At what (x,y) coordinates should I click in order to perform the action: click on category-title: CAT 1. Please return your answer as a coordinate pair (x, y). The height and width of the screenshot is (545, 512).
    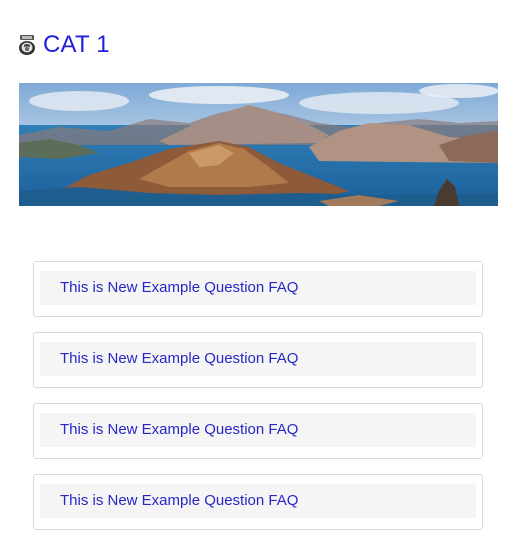
    Looking at the image, I should click on (76, 44).